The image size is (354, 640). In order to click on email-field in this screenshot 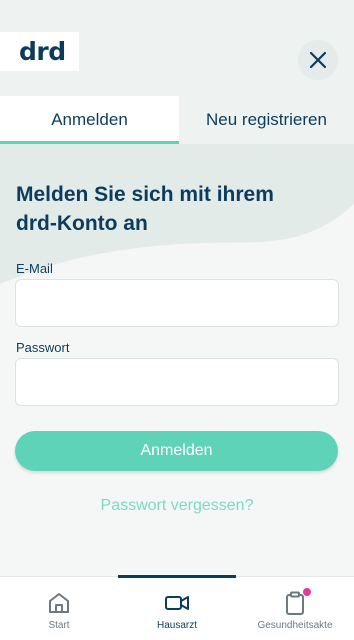, I will do `click(177, 303)`.